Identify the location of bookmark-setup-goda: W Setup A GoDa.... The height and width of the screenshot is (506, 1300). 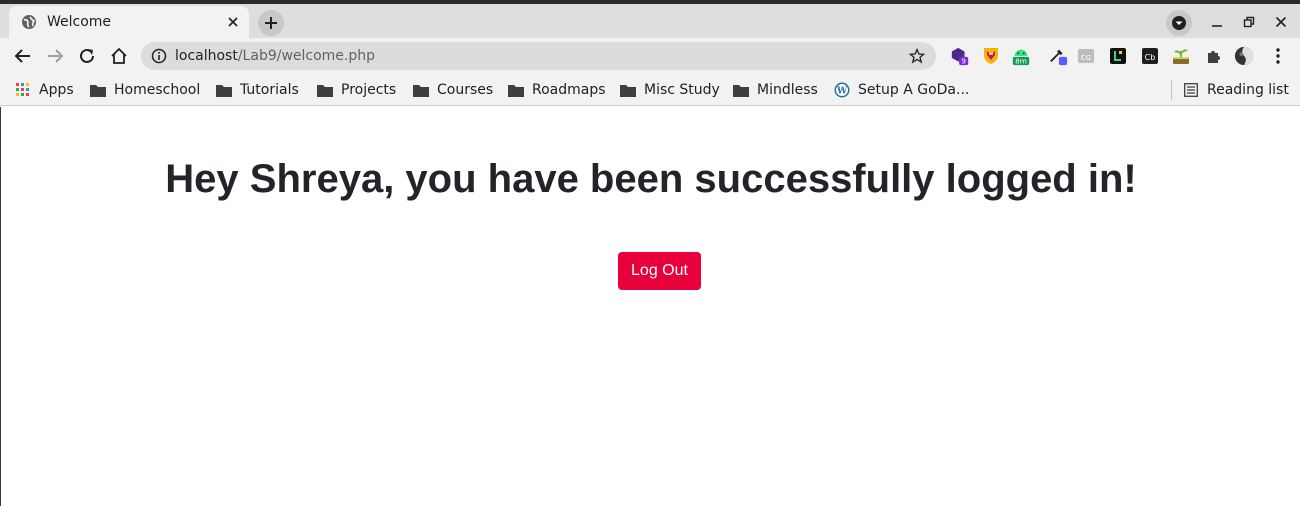
(901, 90).